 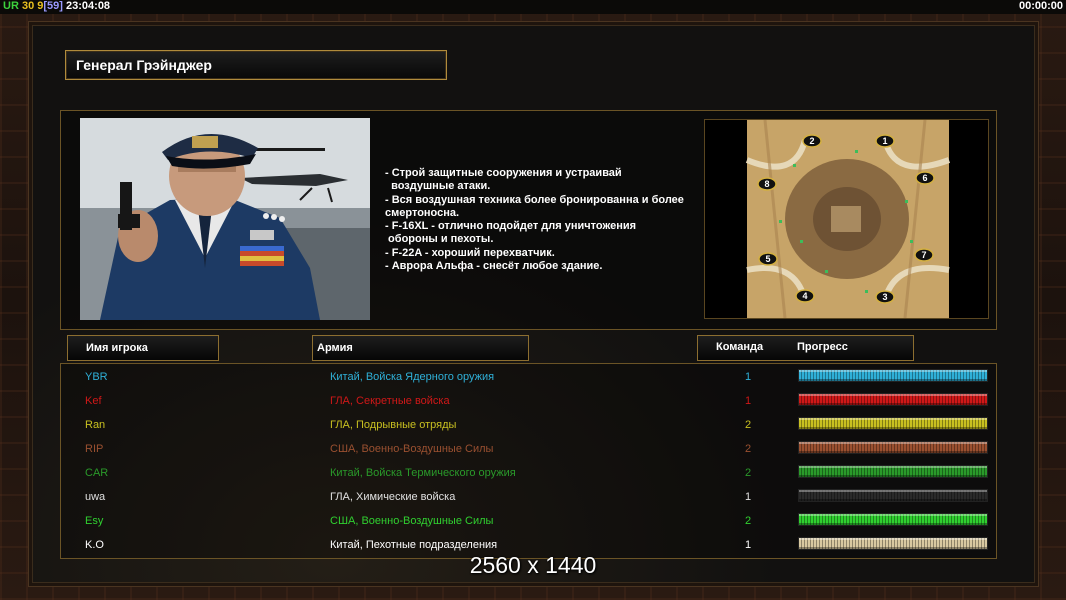 What do you see at coordinates (533, 474) in the screenshot?
I see `player-row: CAR Китай, Войска Термического оружия 2` at bounding box center [533, 474].